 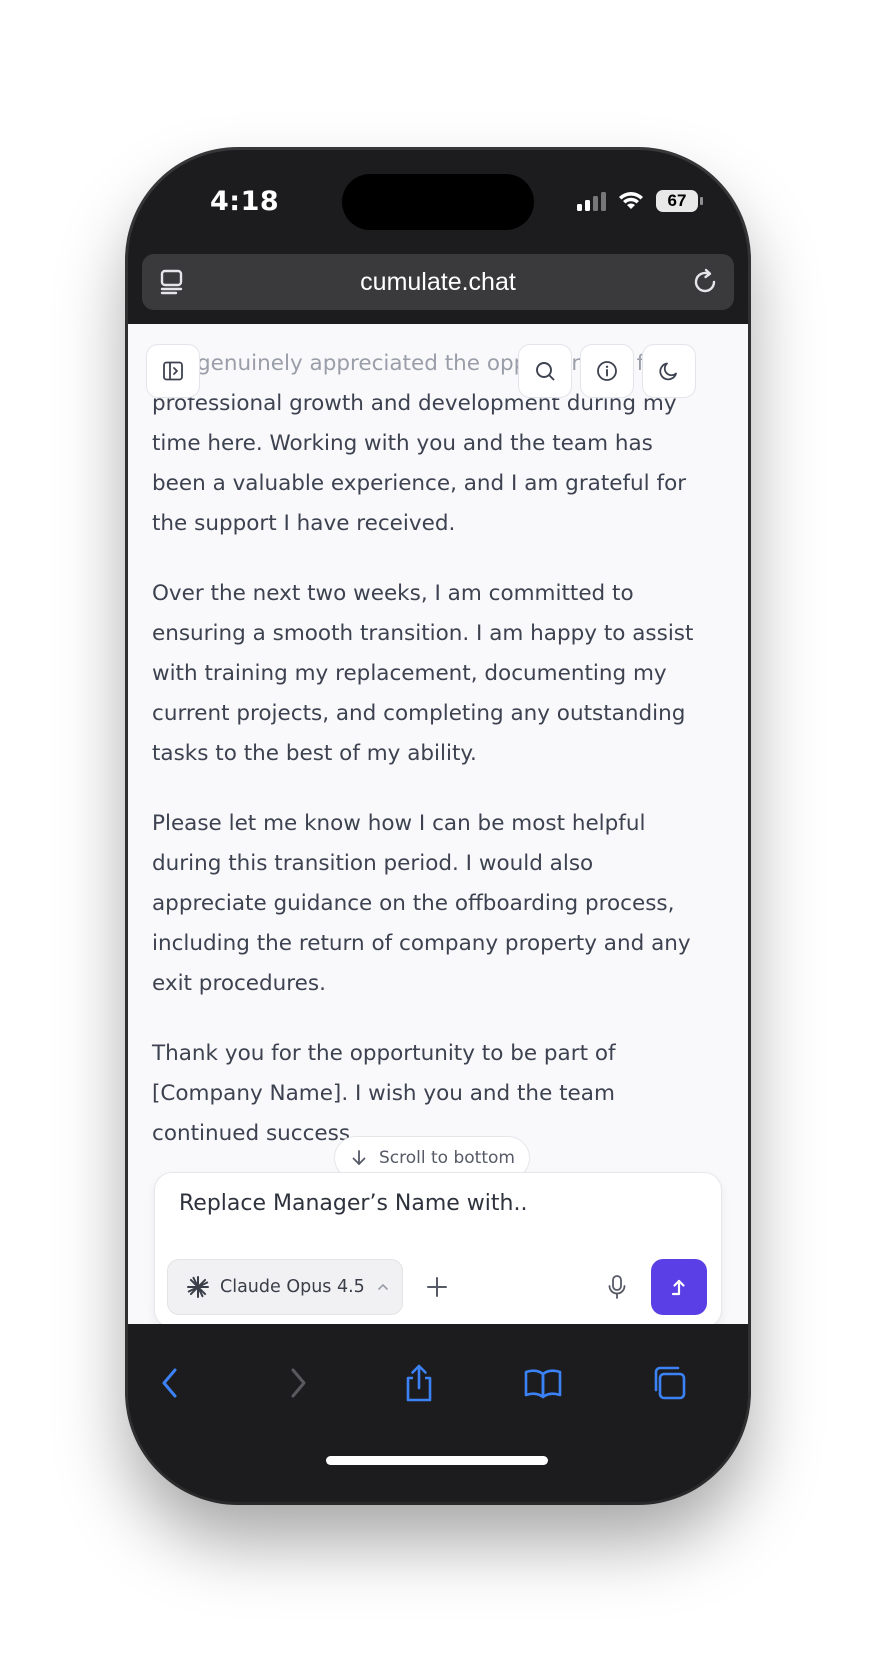 What do you see at coordinates (705, 282) in the screenshot?
I see `reload-icon` at bounding box center [705, 282].